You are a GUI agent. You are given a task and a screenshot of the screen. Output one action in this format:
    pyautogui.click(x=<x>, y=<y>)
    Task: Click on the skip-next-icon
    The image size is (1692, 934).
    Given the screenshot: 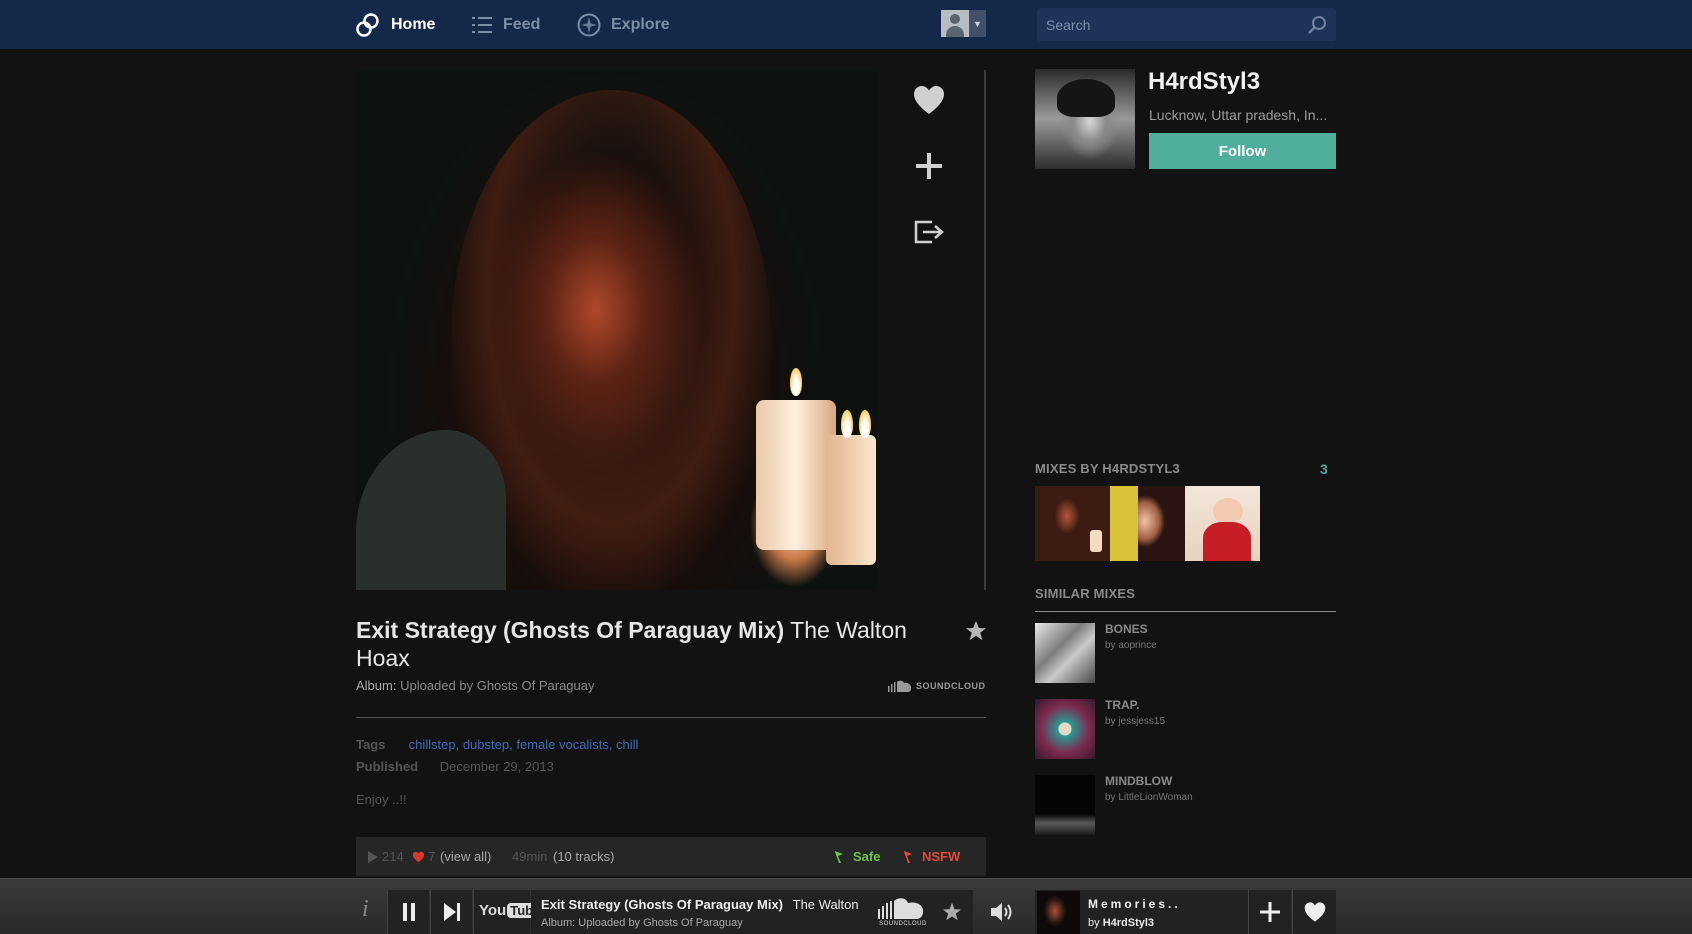 What is the action you would take?
    pyautogui.click(x=451, y=912)
    